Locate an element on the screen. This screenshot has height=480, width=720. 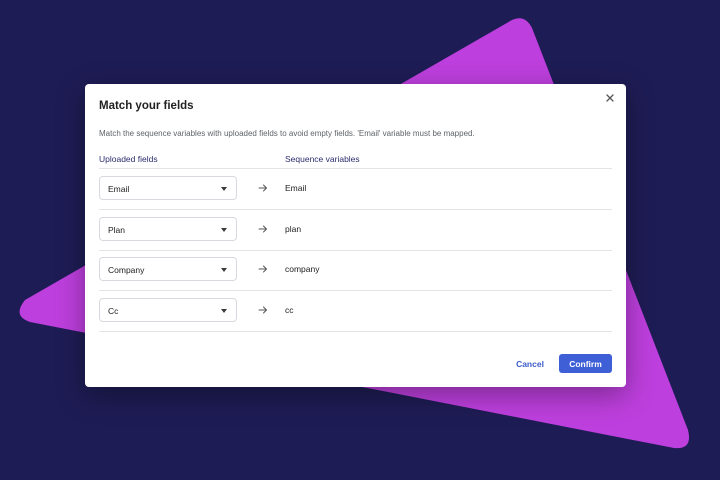
sequence-variable: plan is located at coordinates (293, 229).